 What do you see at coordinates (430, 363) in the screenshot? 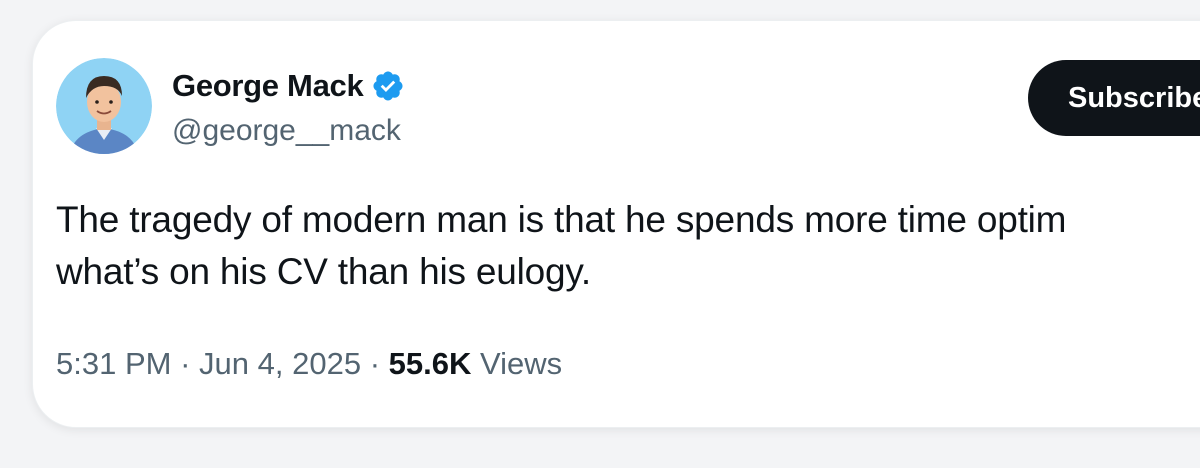
I see `views-count: 55.6K` at bounding box center [430, 363].